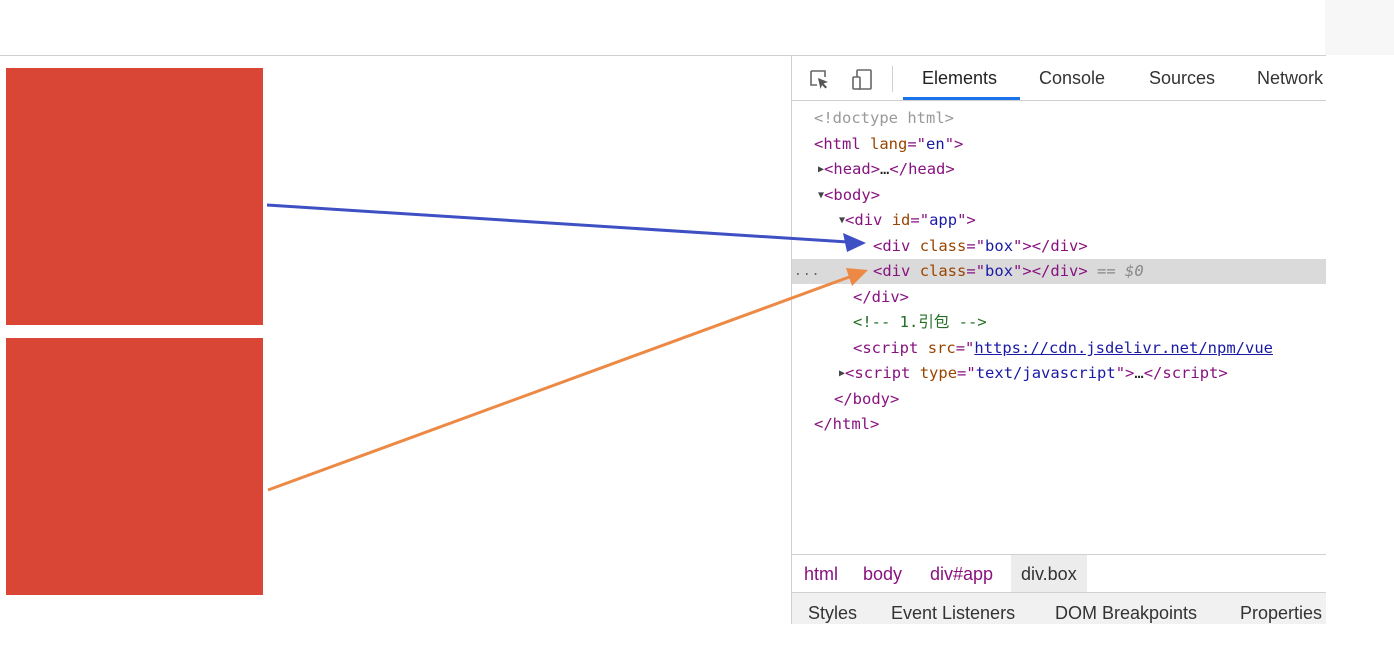 This screenshot has width=1394, height=652. Describe the element at coordinates (901, 220) in the screenshot. I see `id-attr-name: id` at that location.